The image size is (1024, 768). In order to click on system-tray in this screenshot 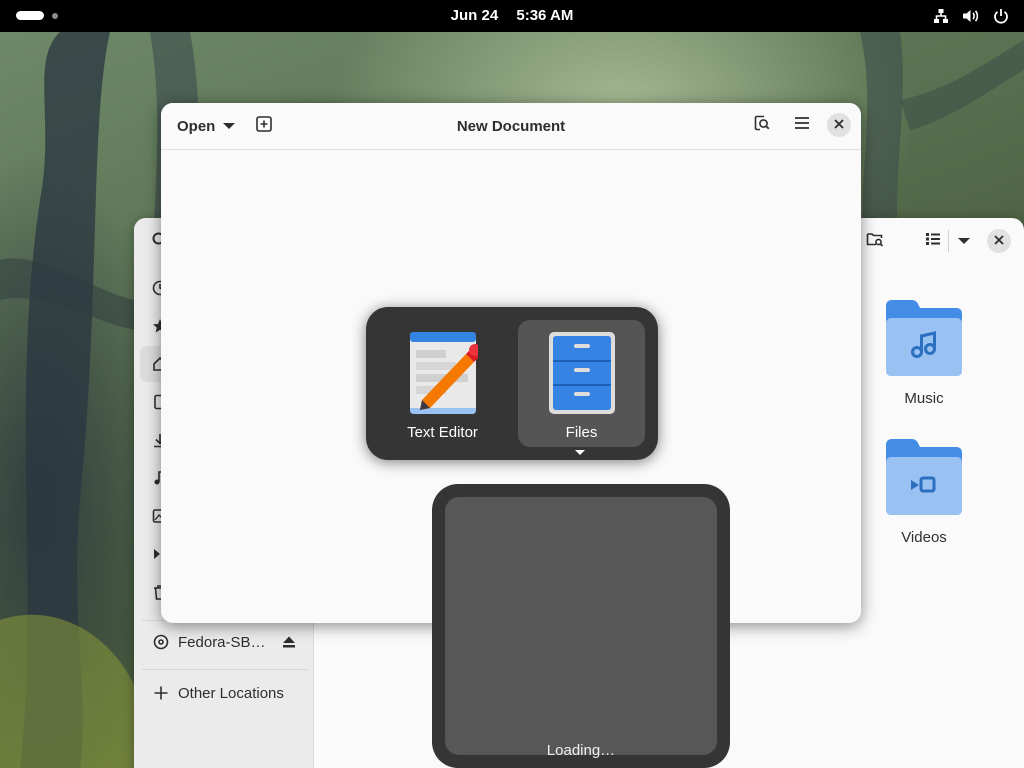, I will do `click(971, 16)`.